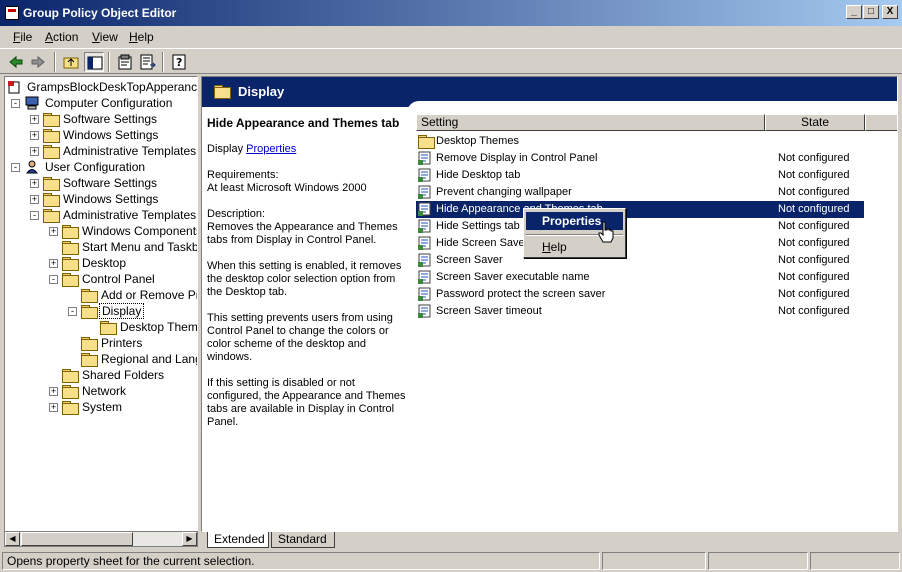  Describe the element at coordinates (179, 62) in the screenshot. I see `help-icon: ?` at that location.